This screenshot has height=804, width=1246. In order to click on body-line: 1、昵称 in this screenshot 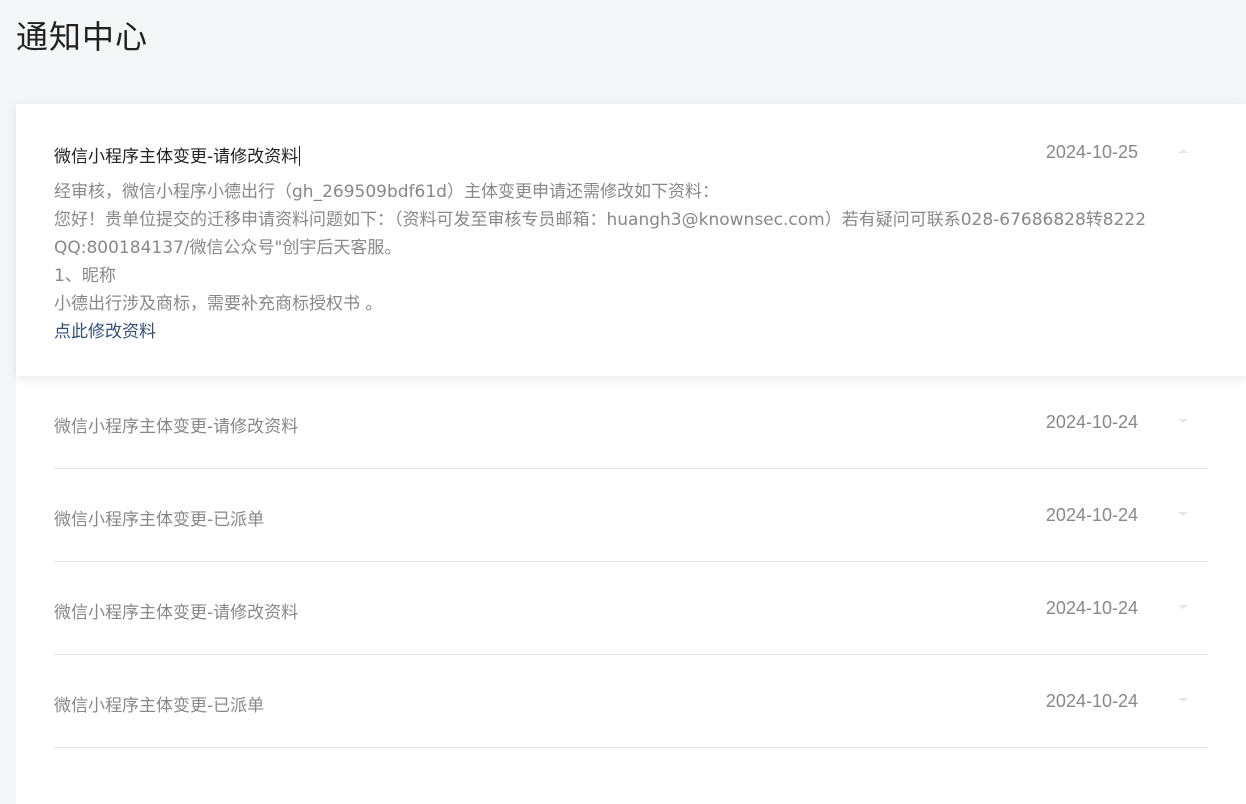, I will do `click(85, 276)`.